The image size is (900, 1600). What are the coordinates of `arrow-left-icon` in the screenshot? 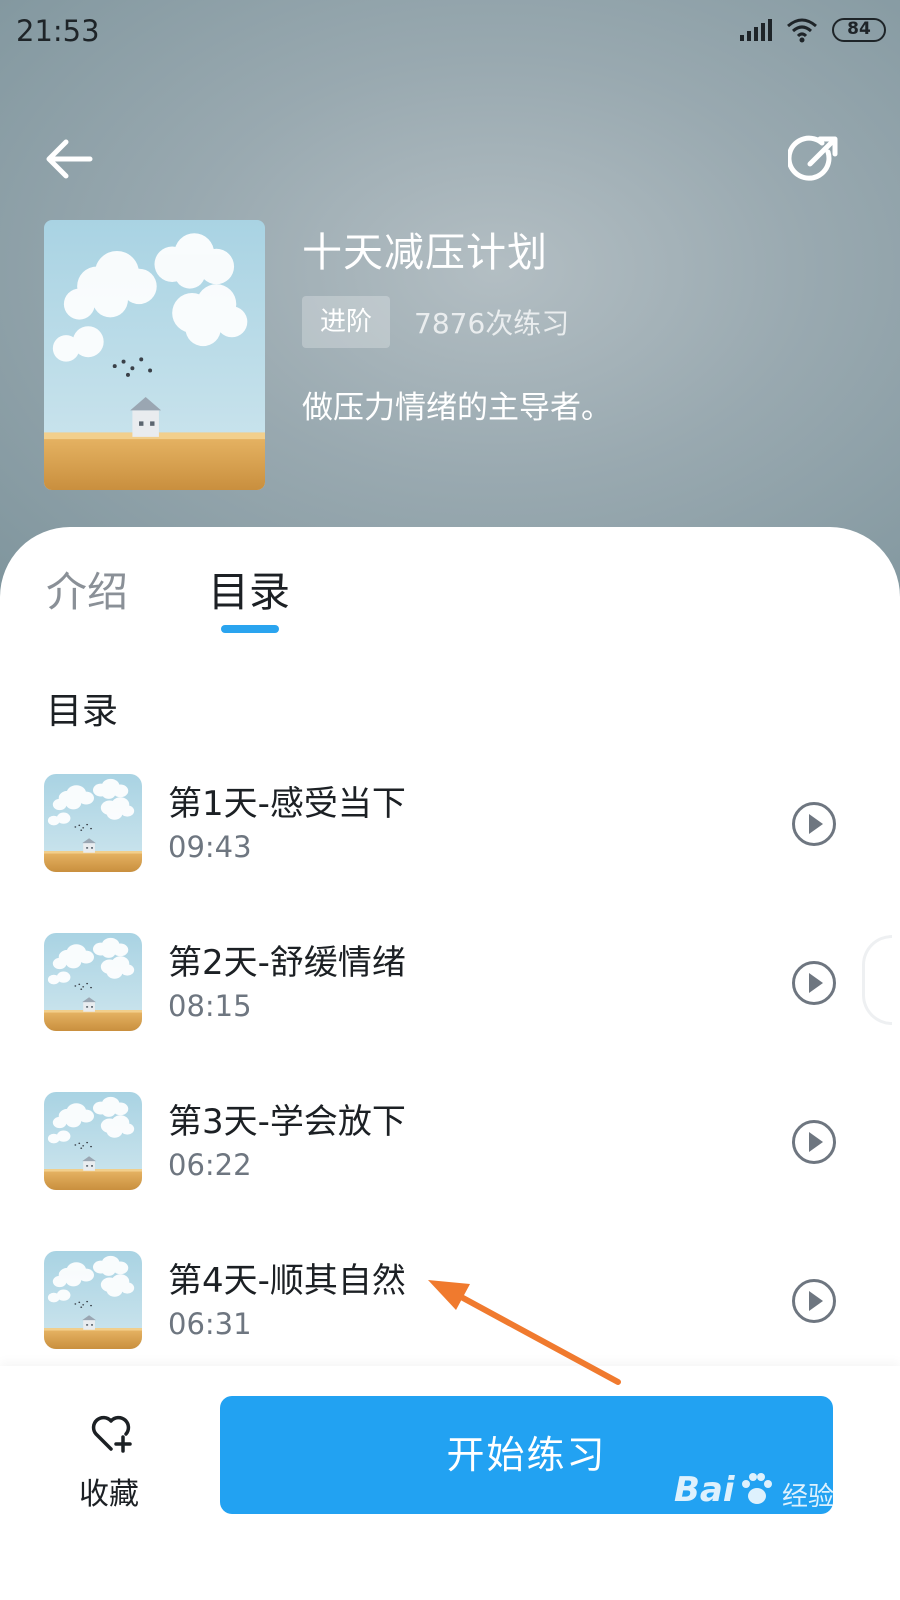 It's located at (69, 159).